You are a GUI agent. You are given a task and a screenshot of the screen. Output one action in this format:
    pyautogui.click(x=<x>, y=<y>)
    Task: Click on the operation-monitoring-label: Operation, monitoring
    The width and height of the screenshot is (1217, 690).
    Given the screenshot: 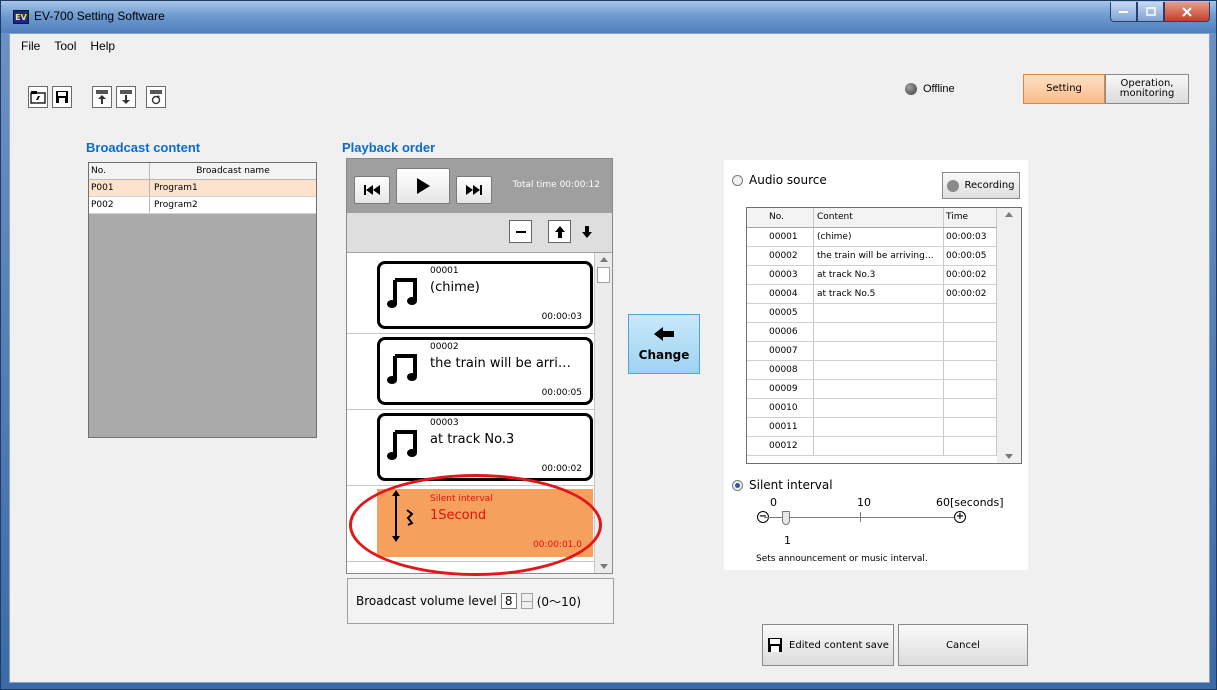 What is the action you would take?
    pyautogui.click(x=1147, y=88)
    